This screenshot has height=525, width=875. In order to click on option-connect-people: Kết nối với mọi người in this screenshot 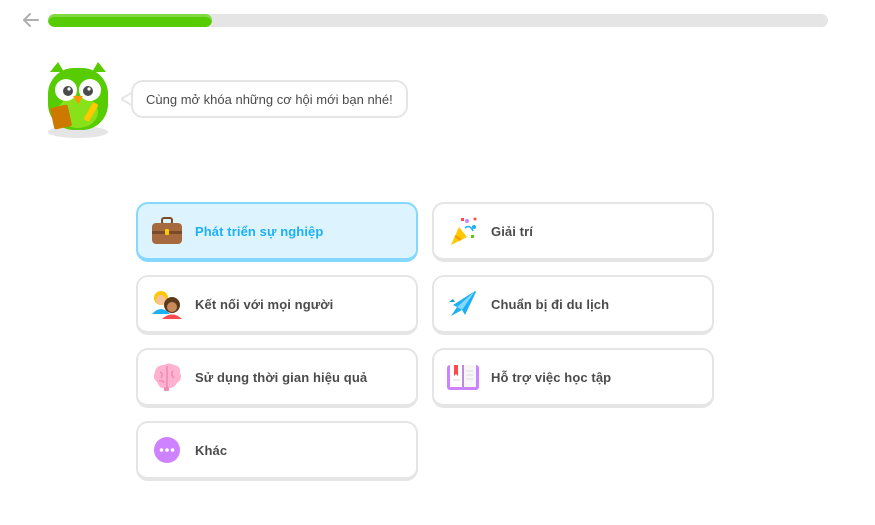, I will do `click(277, 305)`.